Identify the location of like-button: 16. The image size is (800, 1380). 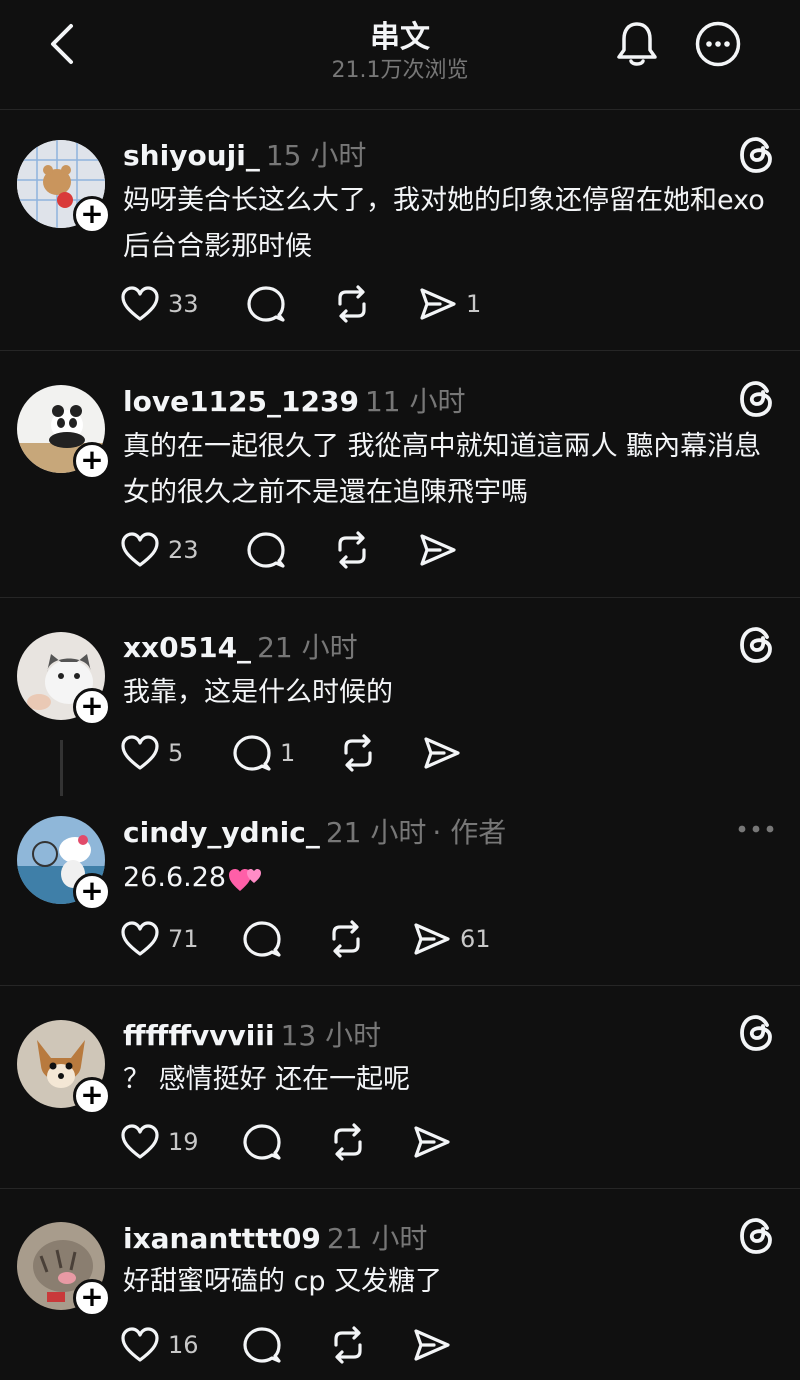
(159, 1345).